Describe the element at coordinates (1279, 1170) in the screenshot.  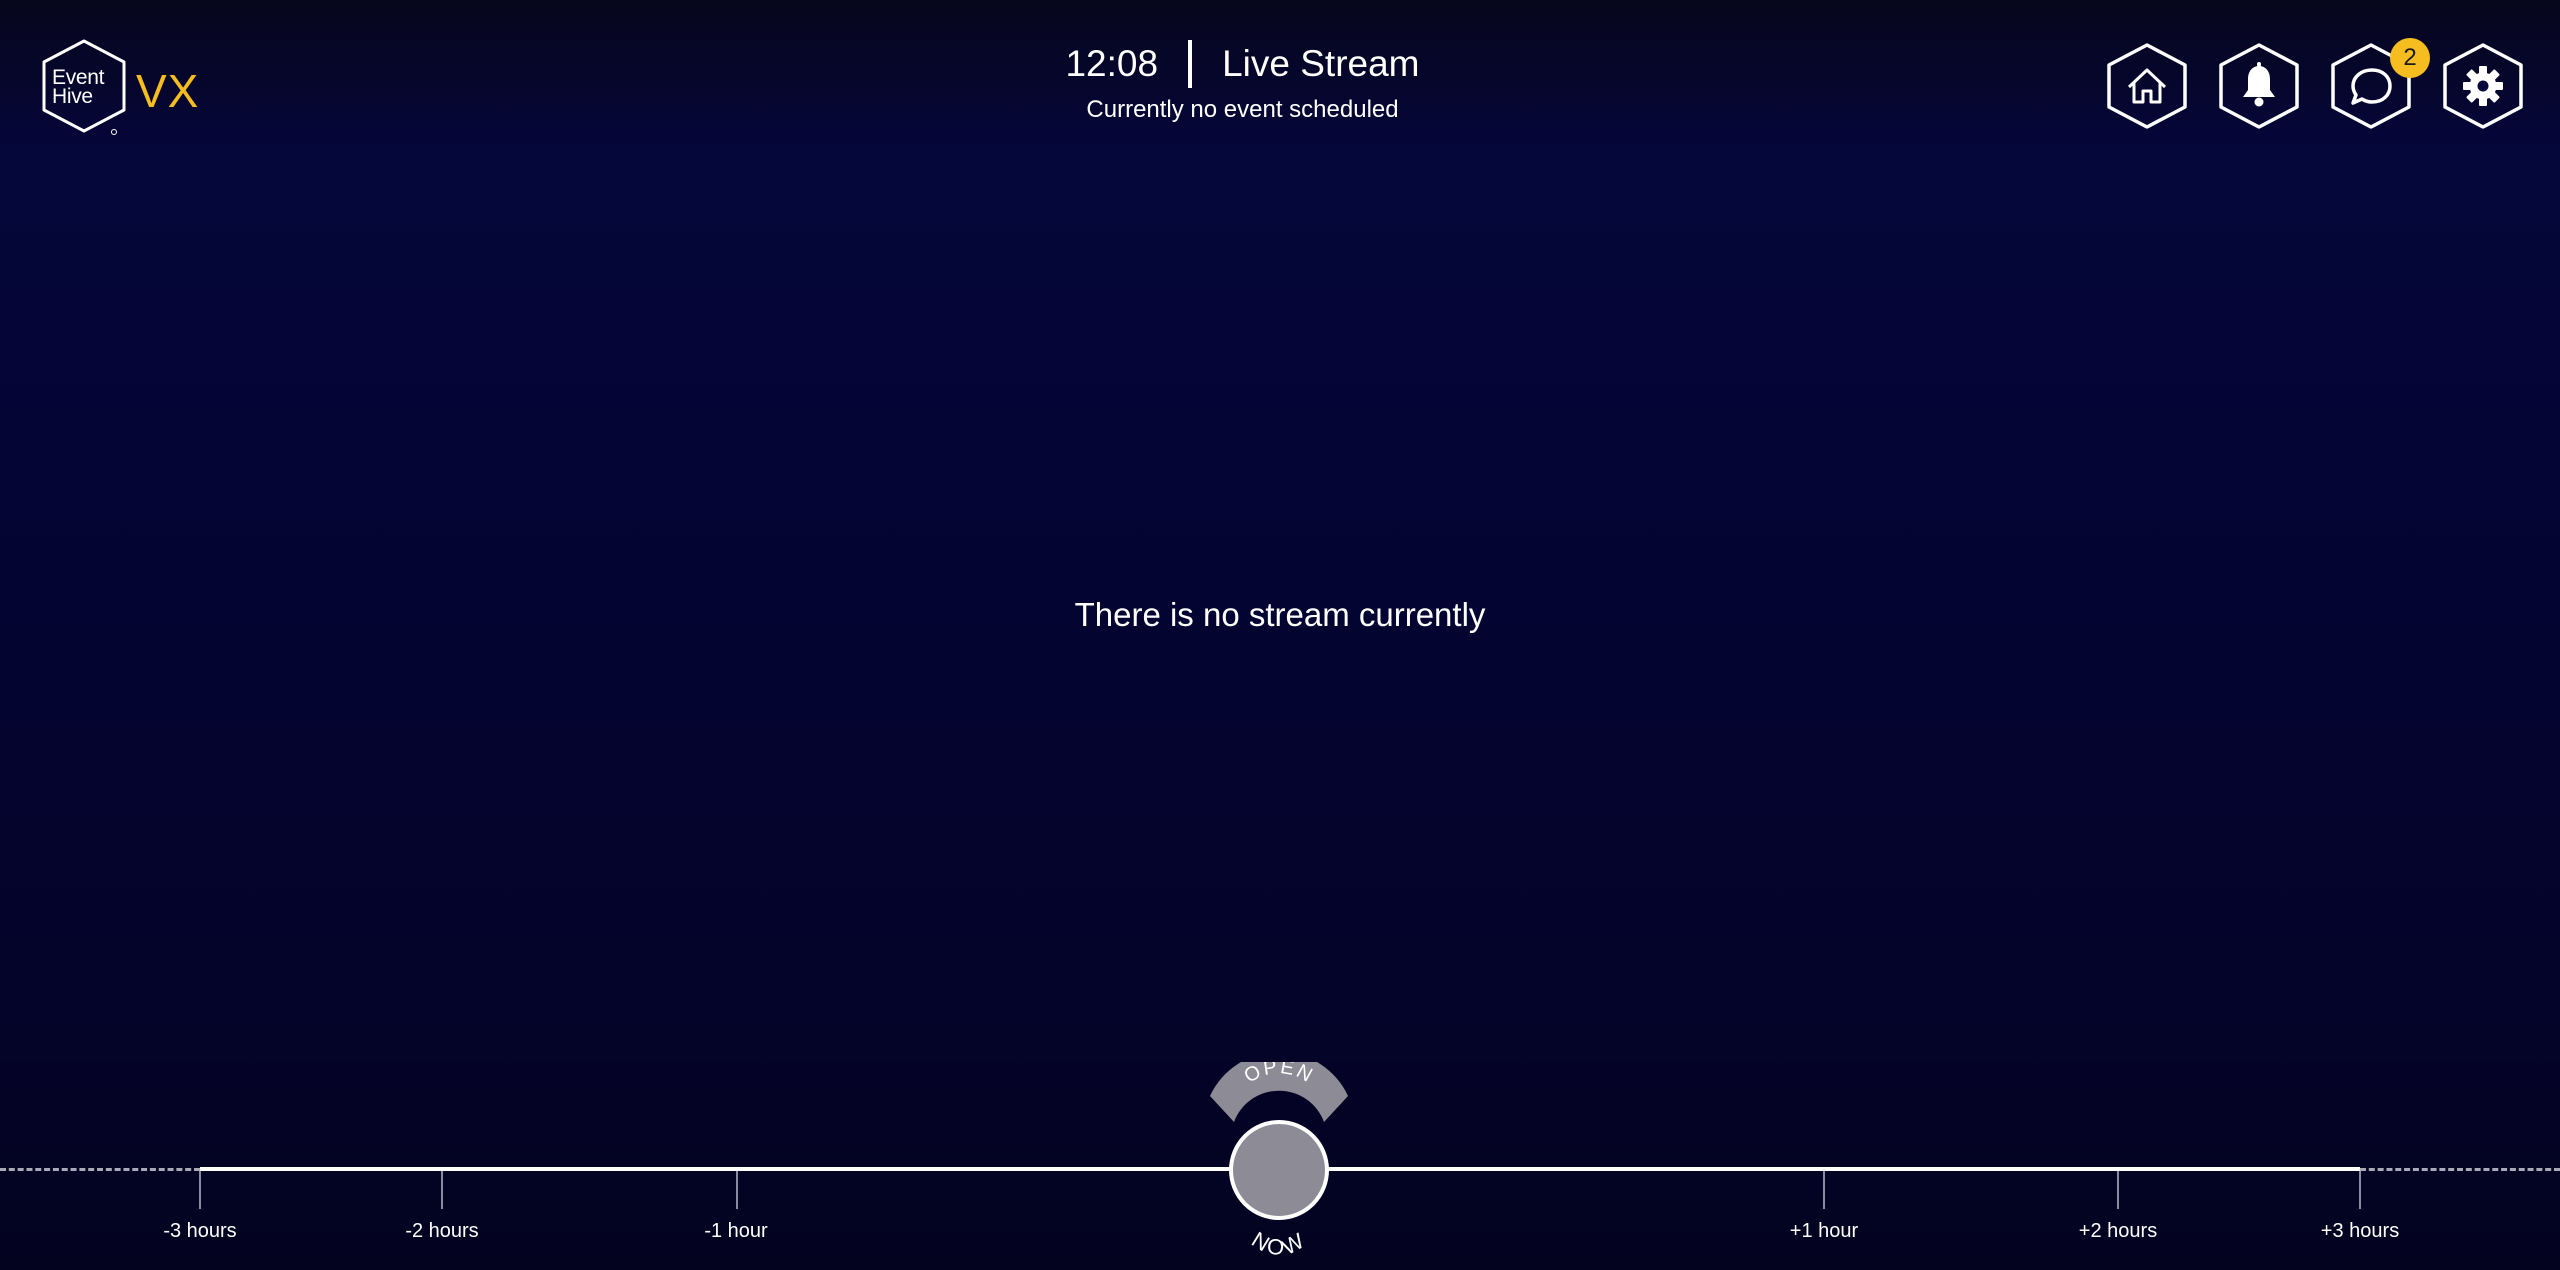
I see `now-knob` at that location.